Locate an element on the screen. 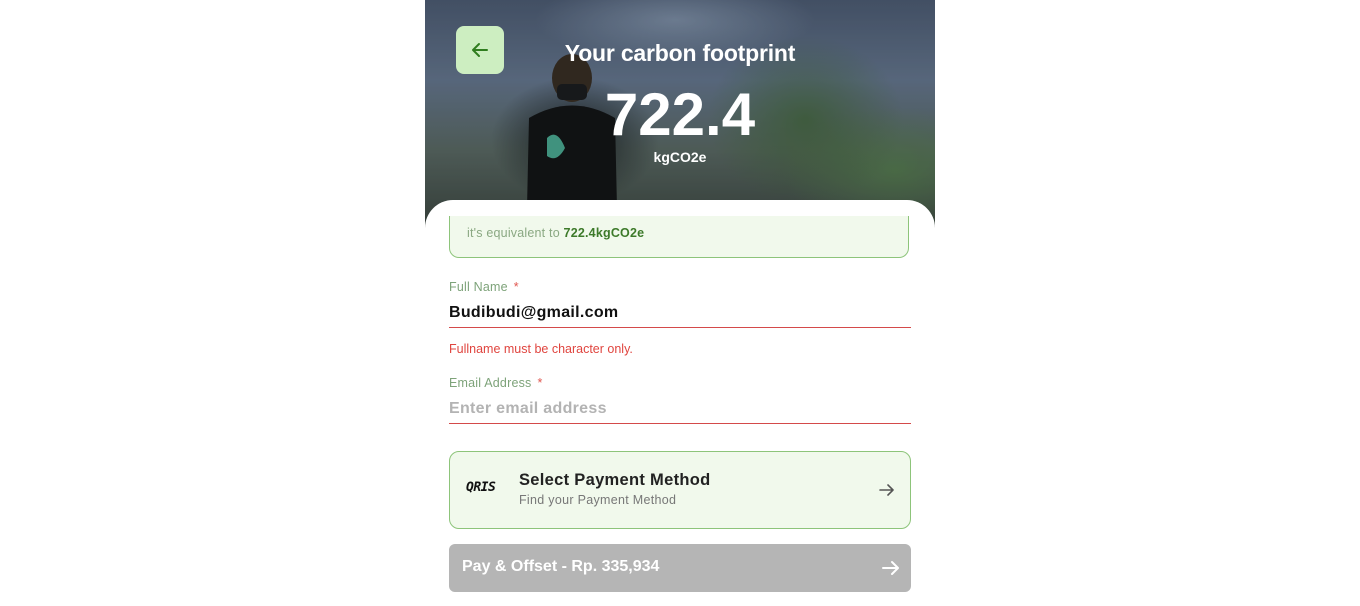  equivalence-amount: 722.4kgCO2e is located at coordinates (604, 233).